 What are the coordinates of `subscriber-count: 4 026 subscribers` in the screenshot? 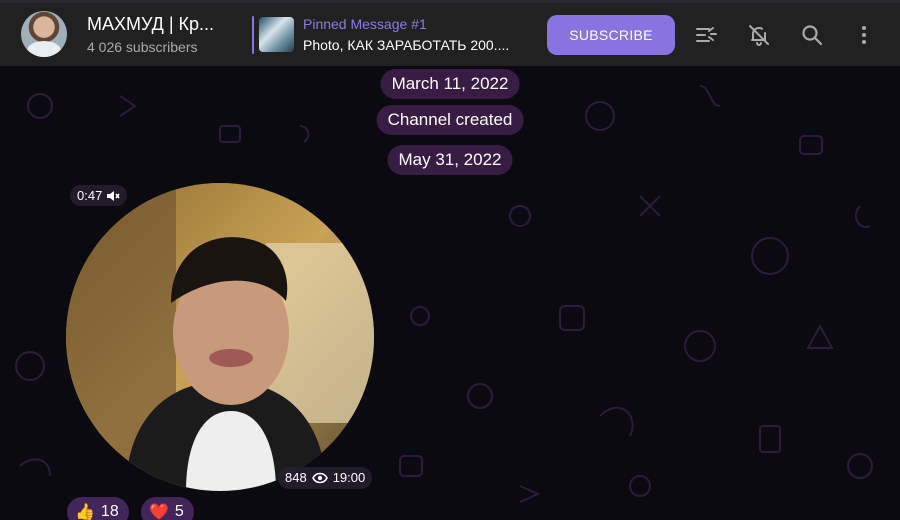 It's located at (142, 47).